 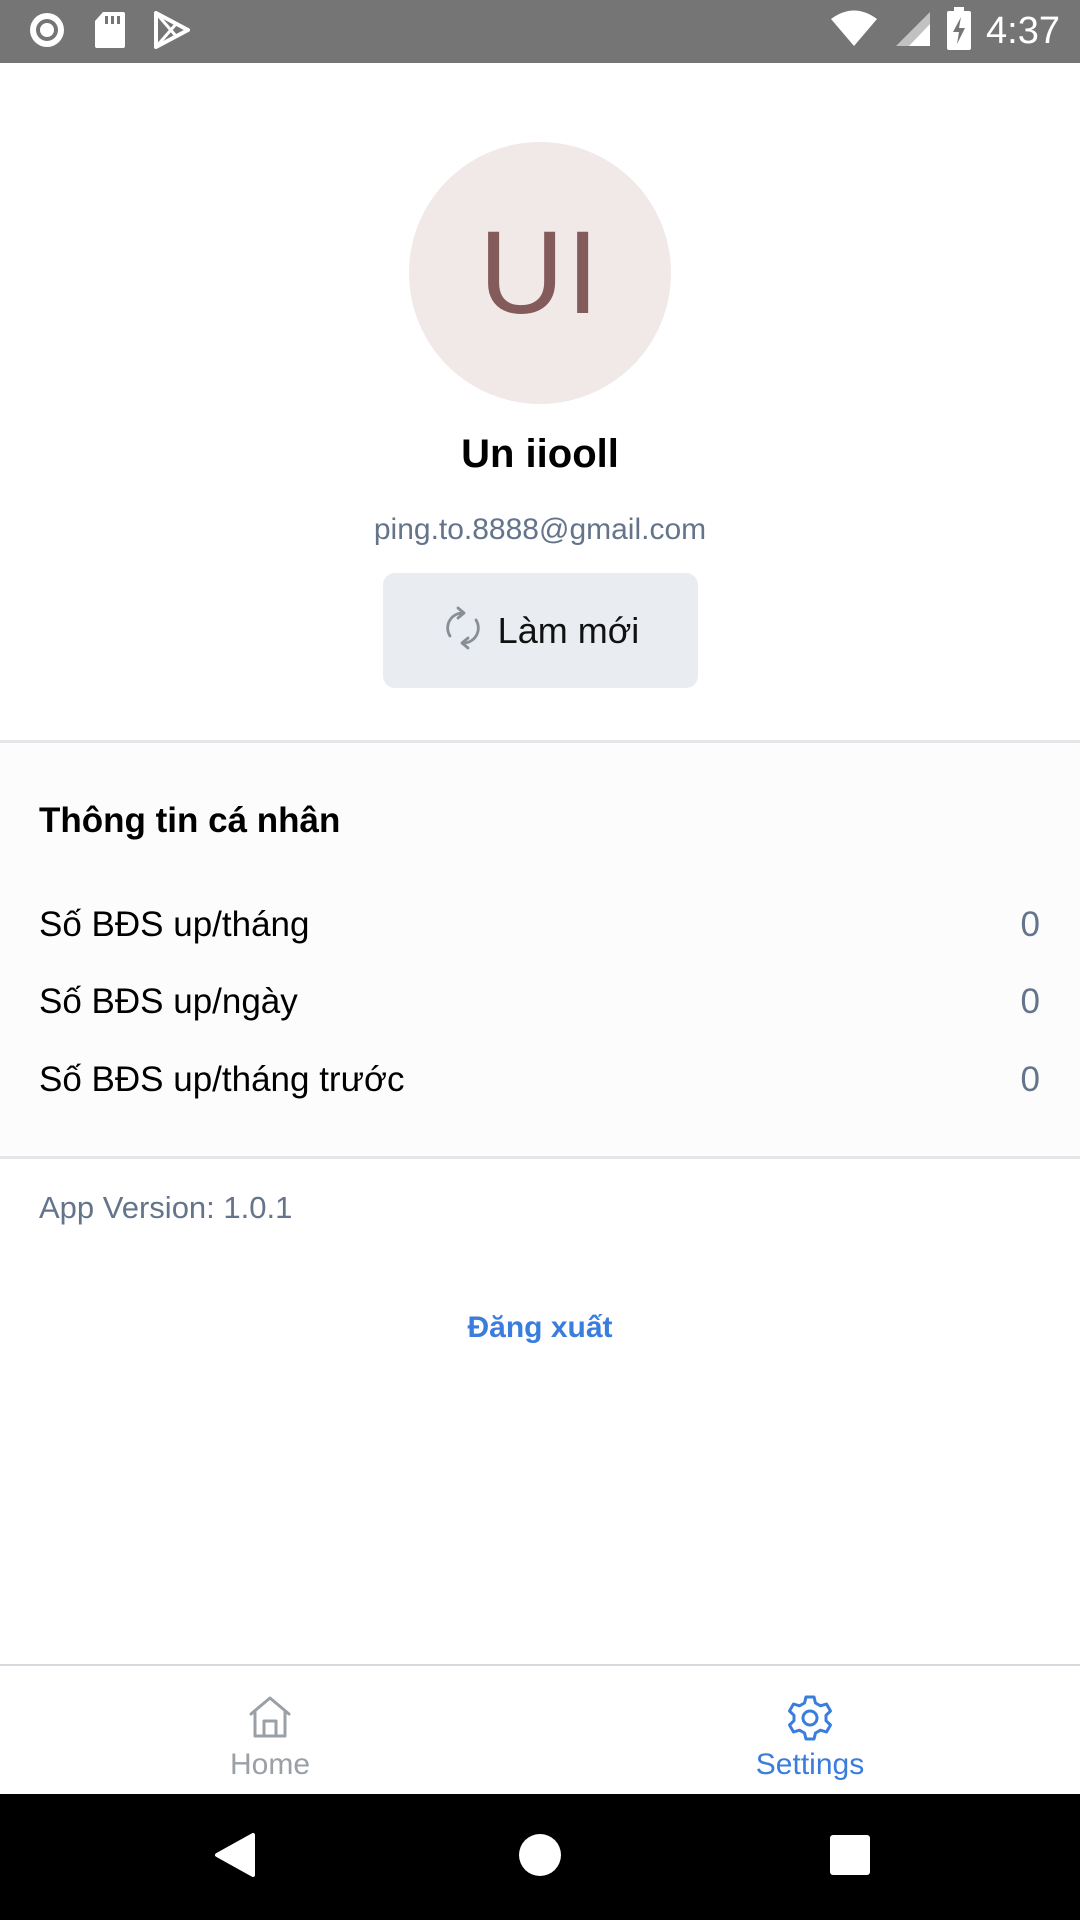 I want to click on tab-home: Home, so click(x=270, y=1730).